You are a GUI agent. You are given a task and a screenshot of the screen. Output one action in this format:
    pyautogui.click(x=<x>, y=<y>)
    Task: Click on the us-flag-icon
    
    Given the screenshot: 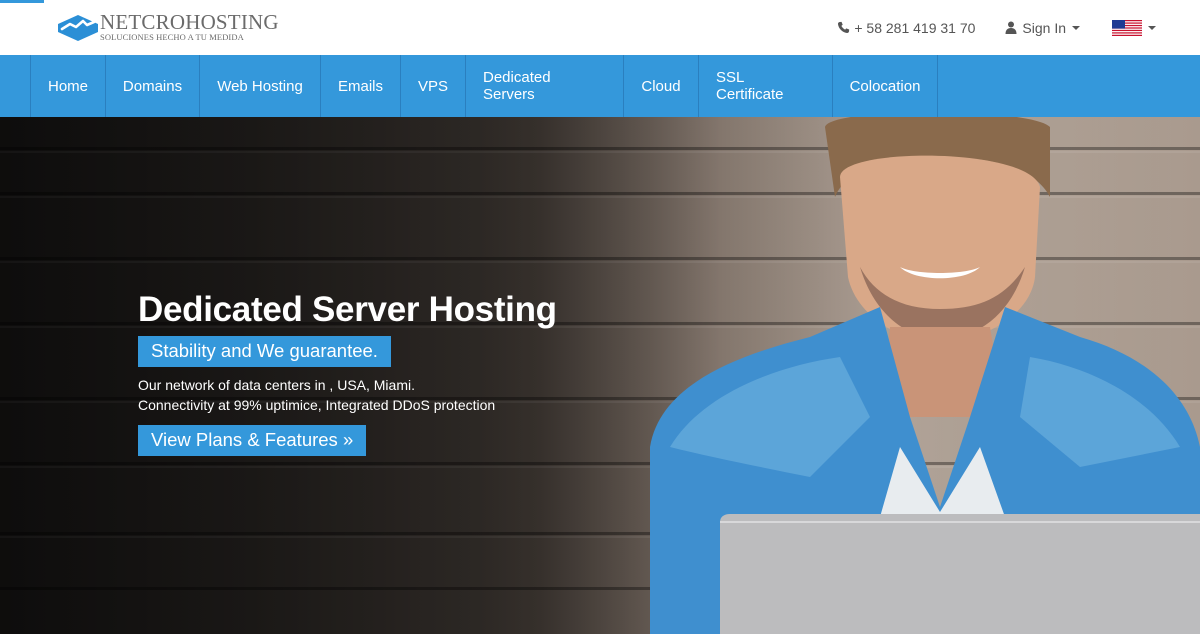 What is the action you would take?
    pyautogui.click(x=1127, y=27)
    